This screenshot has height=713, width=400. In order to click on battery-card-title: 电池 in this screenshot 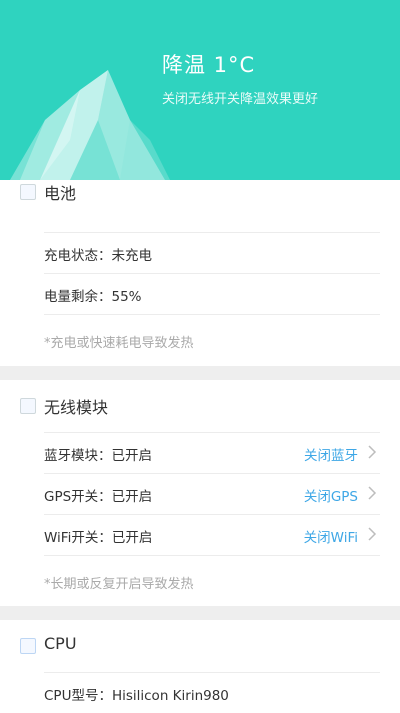, I will do `click(60, 193)`.